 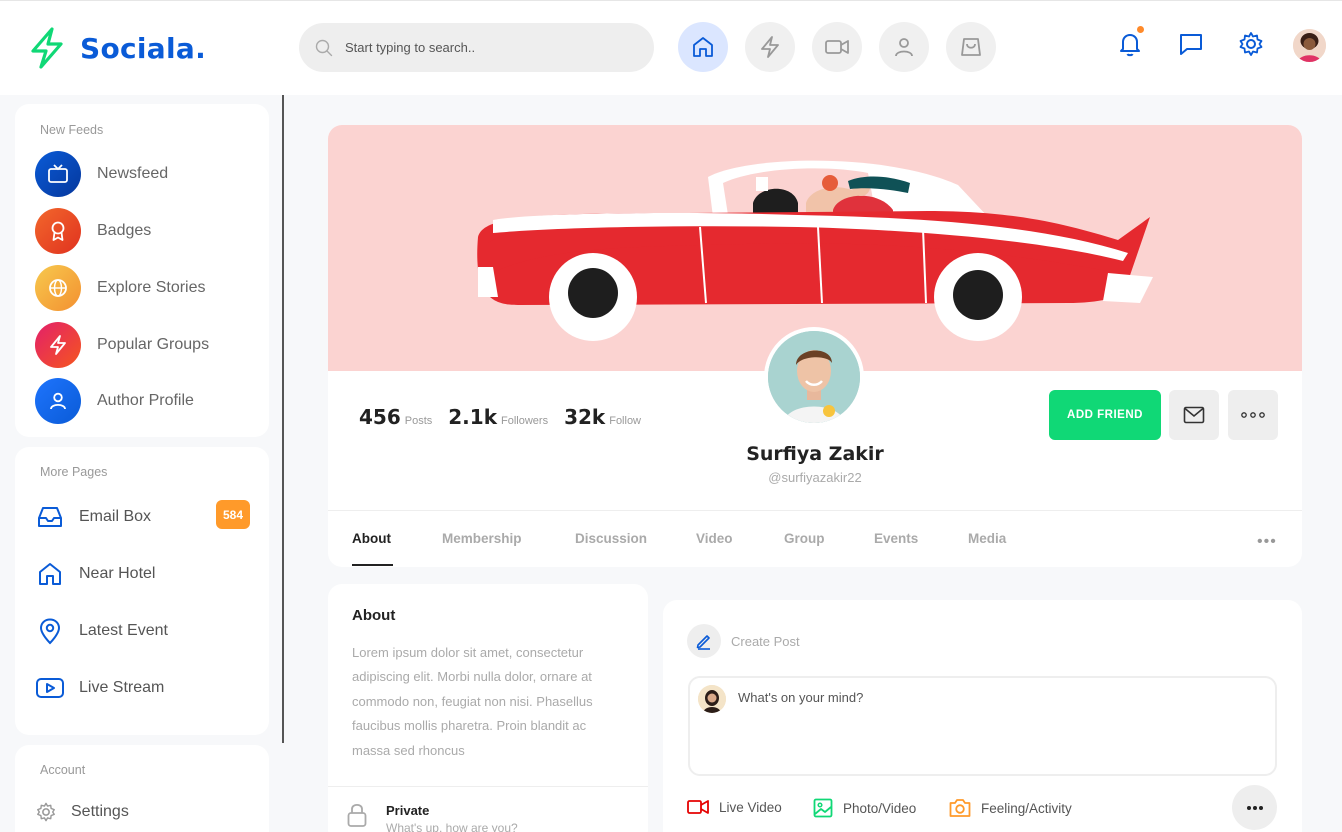 I want to click on tv-icon, so click(x=58, y=174).